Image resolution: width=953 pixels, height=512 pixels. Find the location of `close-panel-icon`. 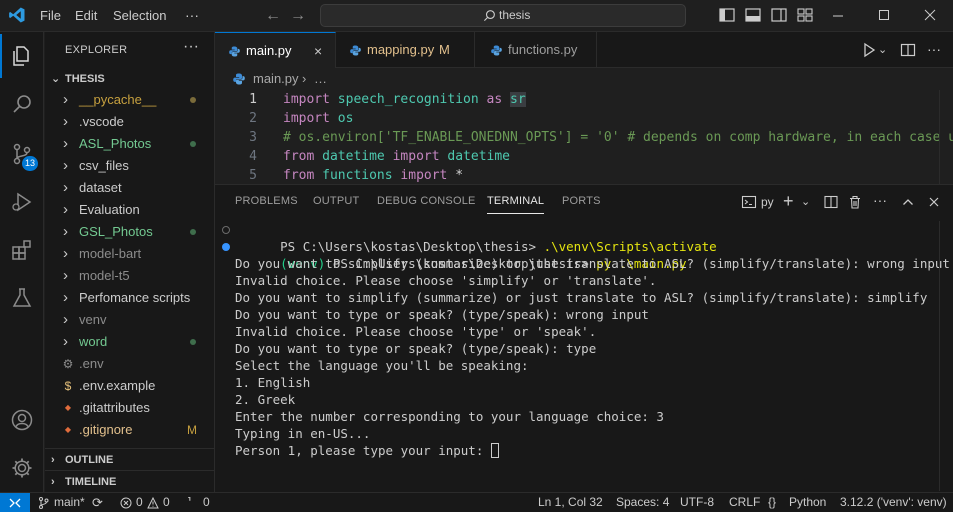

close-panel-icon is located at coordinates (934, 202).